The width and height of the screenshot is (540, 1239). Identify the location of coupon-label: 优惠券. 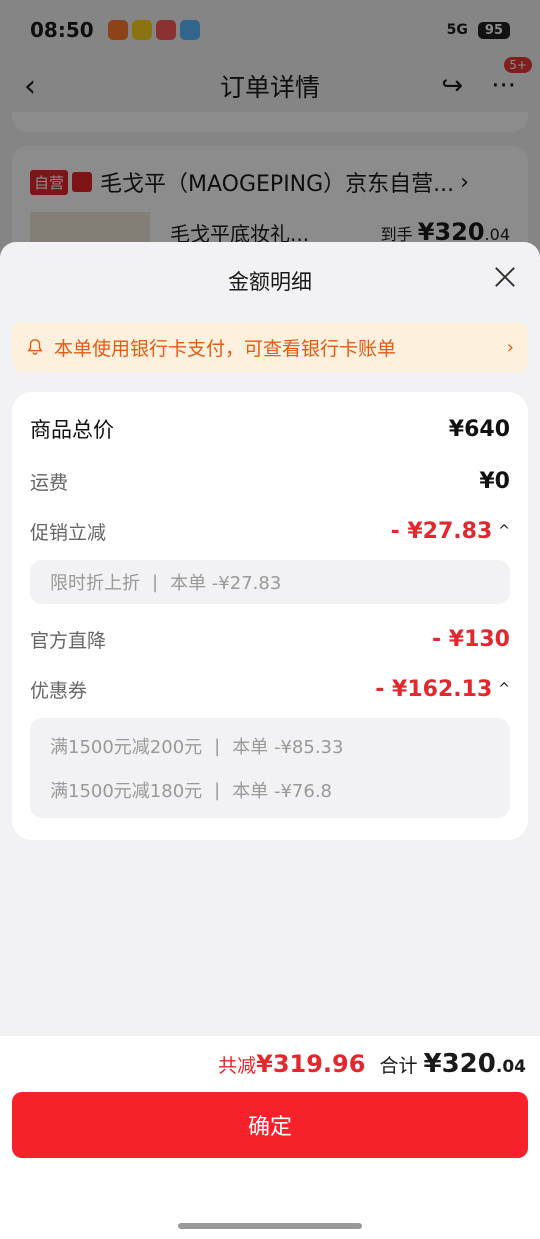
(59, 690).